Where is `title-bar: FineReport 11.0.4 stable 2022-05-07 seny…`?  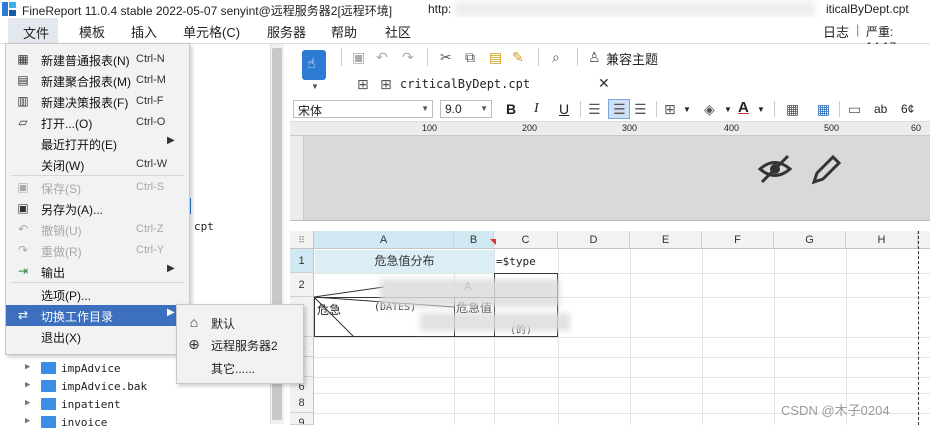
title-bar: FineReport 11.0.4 stable 2022-05-07 seny… is located at coordinates (465, 9).